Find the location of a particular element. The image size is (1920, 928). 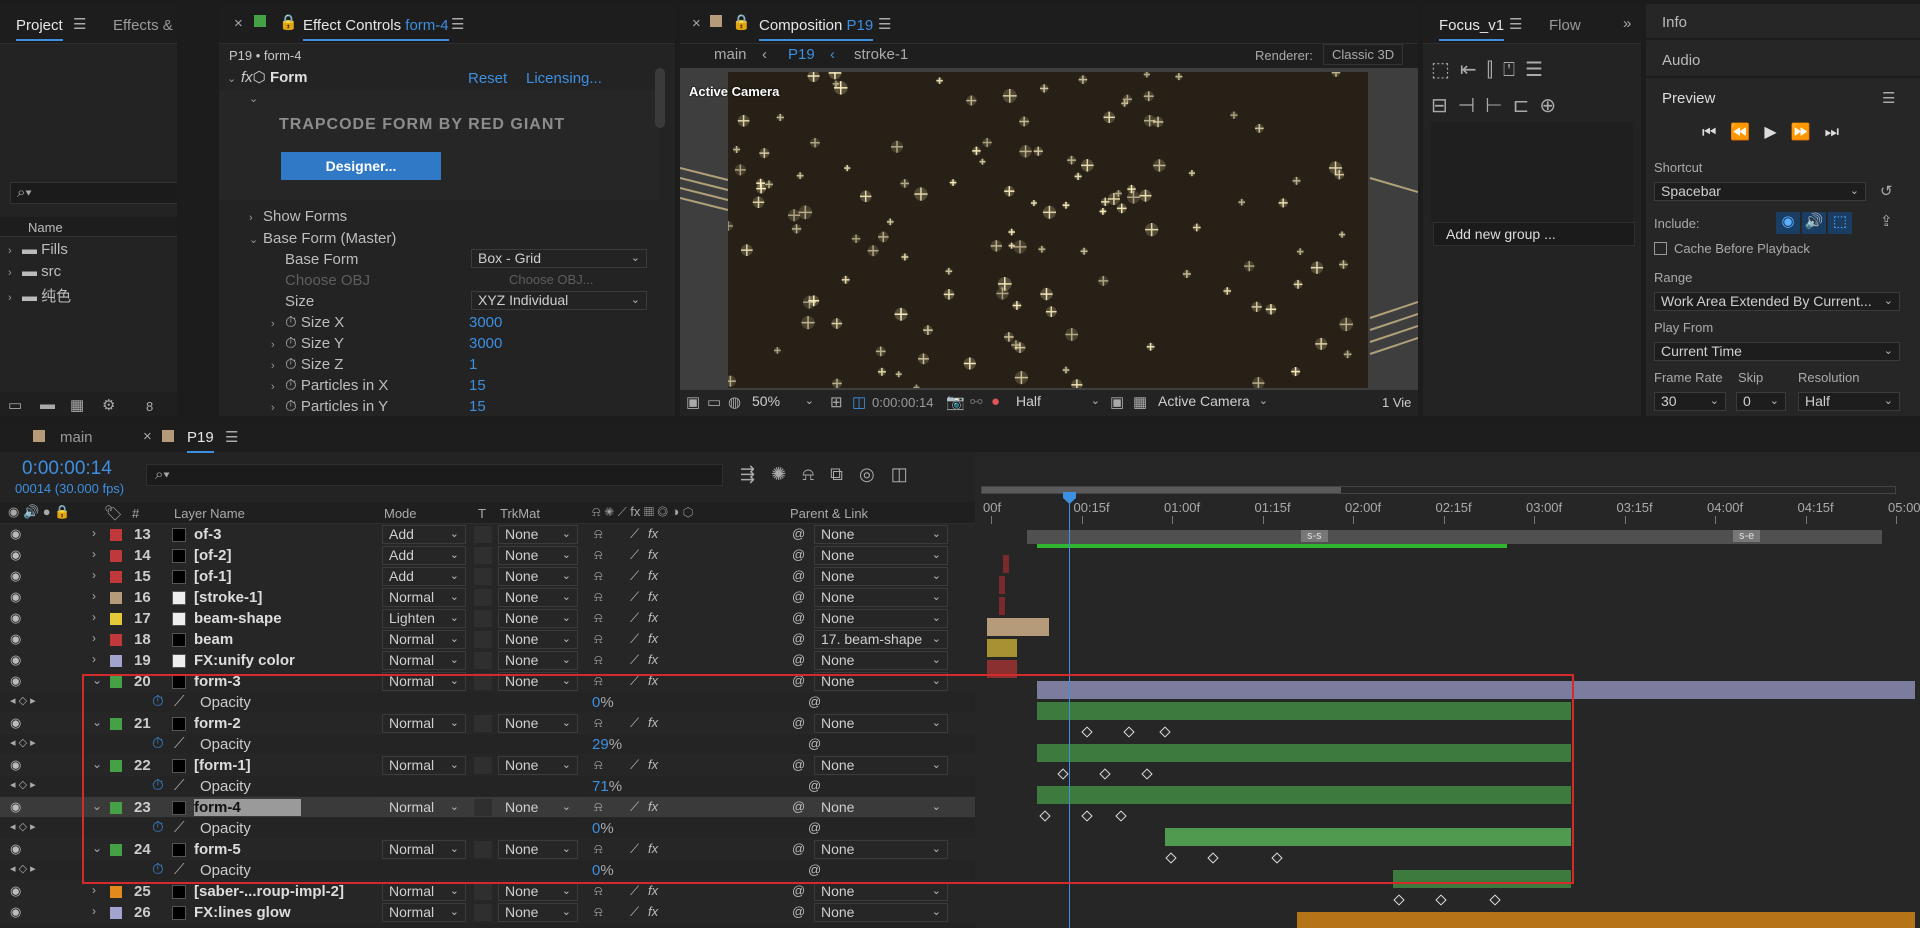

new-folder-icon: ▬ is located at coordinates (47, 404).